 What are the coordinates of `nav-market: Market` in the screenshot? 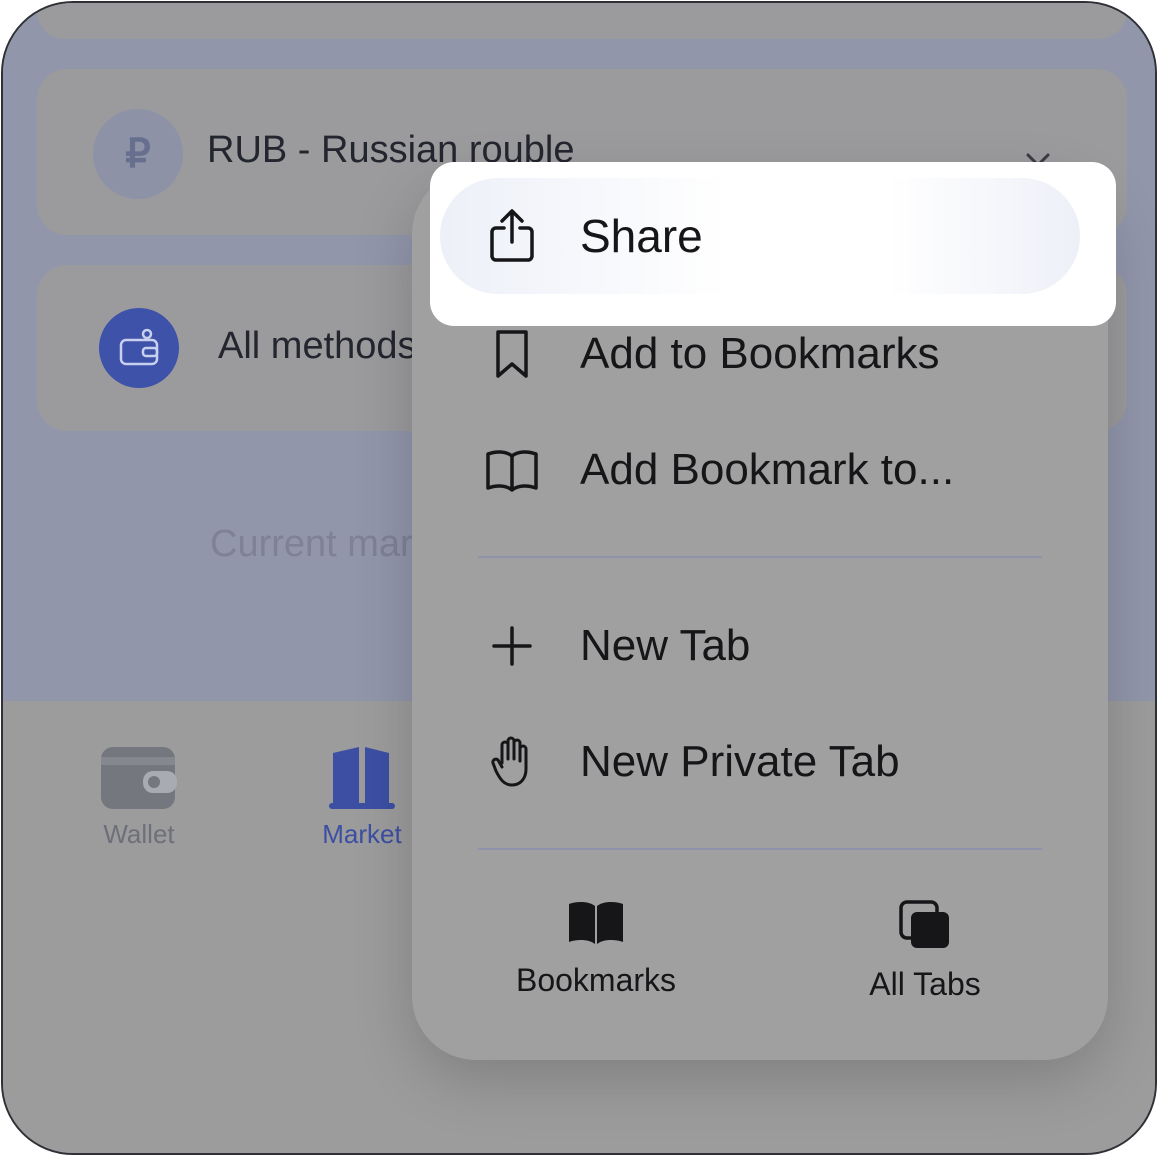 It's located at (362, 796).